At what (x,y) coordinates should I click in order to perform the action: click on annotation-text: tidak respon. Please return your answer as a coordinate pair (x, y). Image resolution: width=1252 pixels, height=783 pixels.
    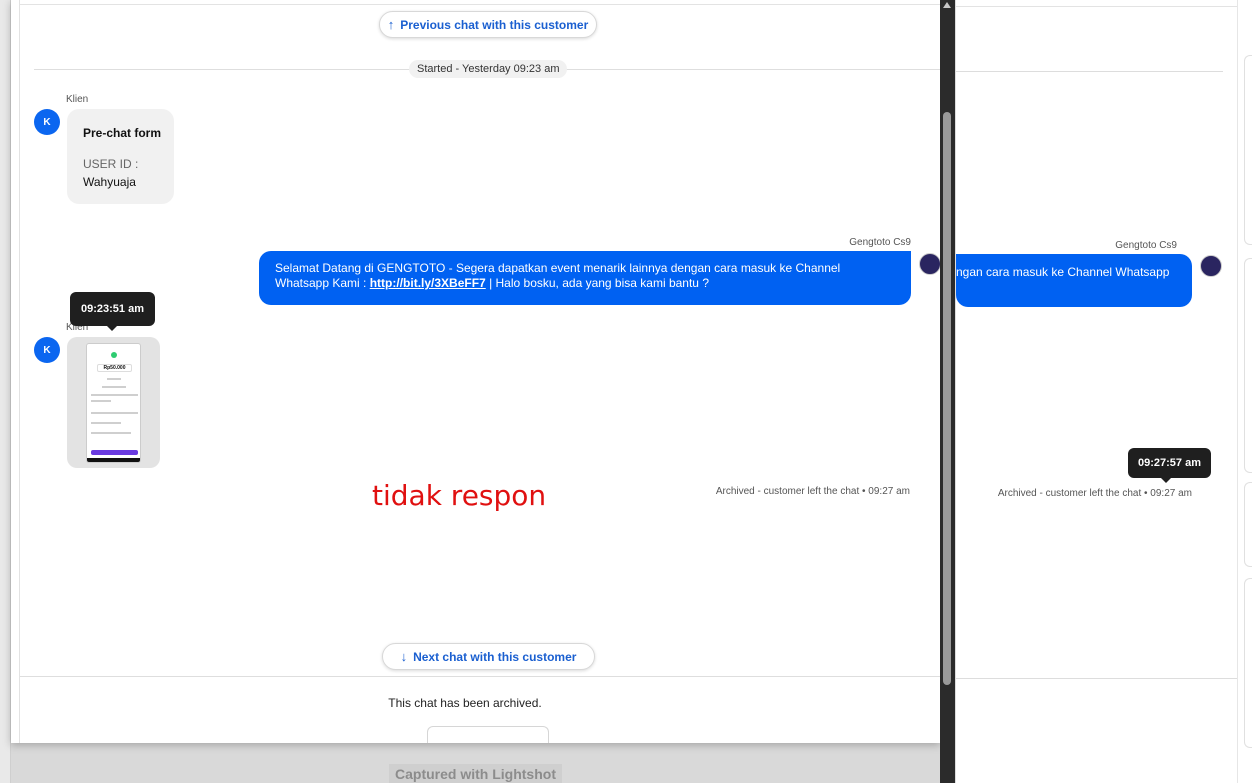
    Looking at the image, I should click on (459, 495).